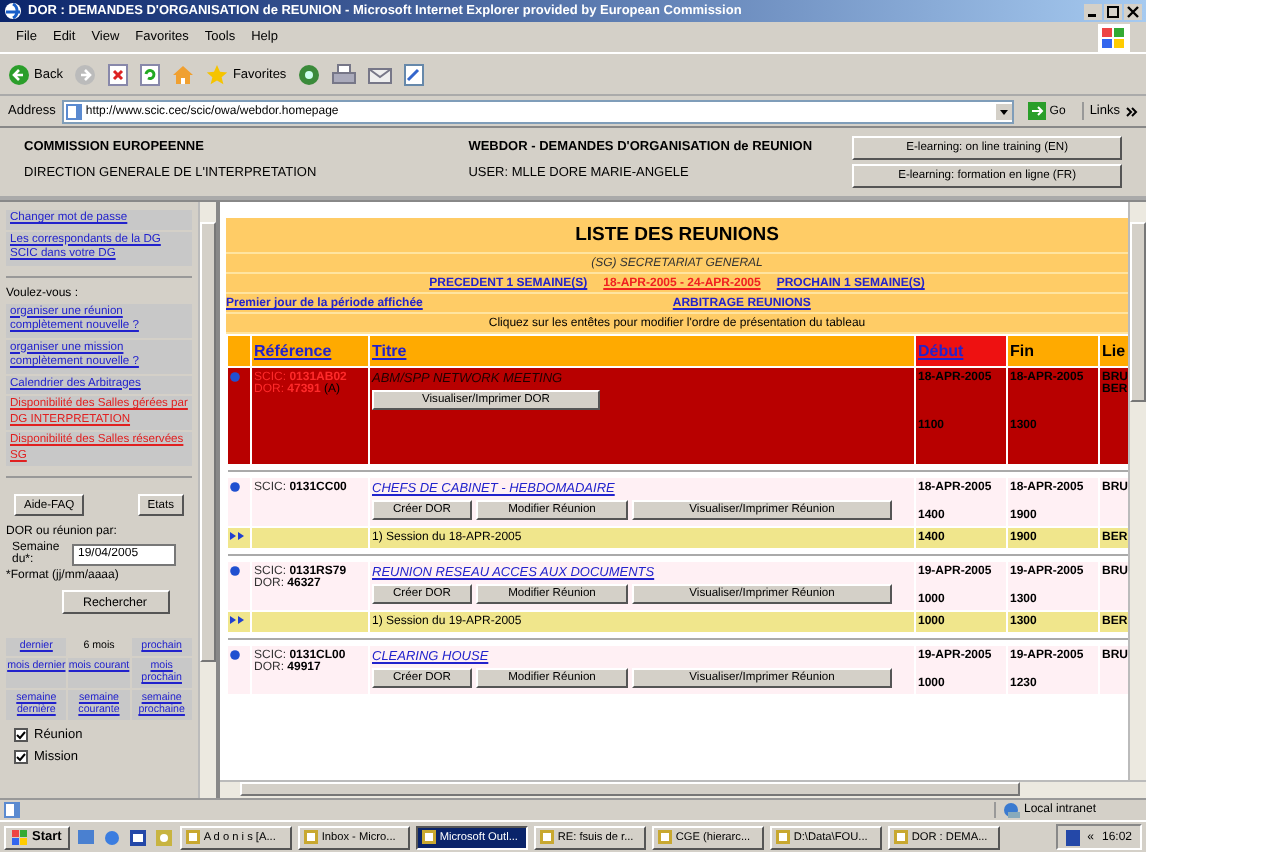 The height and width of the screenshot is (864, 1276). Describe the element at coordinates (137, 837) in the screenshot. I see `window-icon` at that location.